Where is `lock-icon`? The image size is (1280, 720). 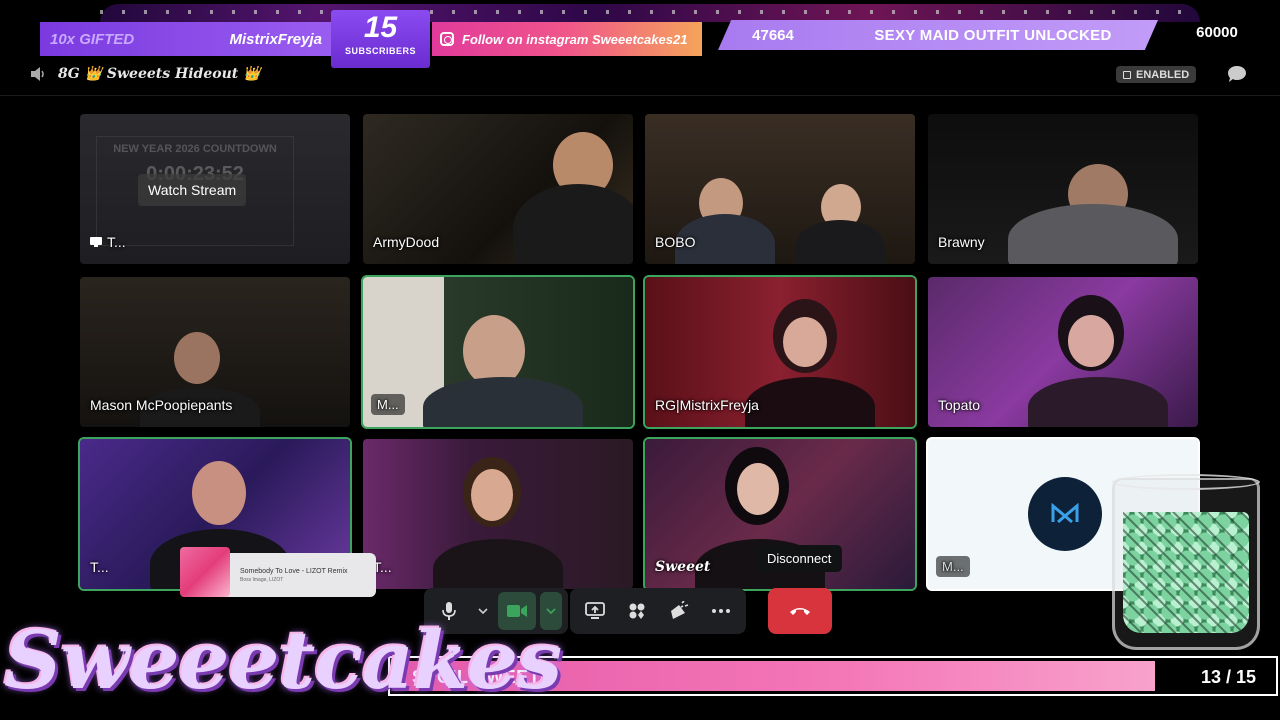 lock-icon is located at coordinates (1127, 74).